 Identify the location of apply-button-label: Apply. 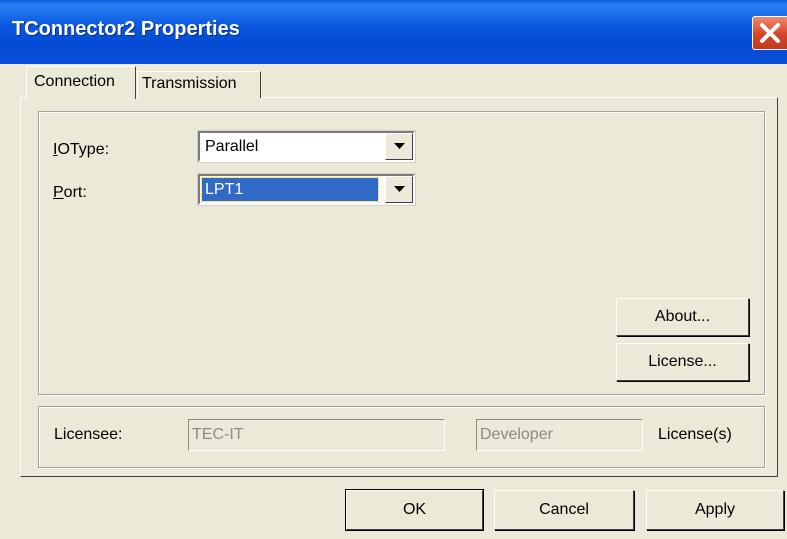
(715, 509).